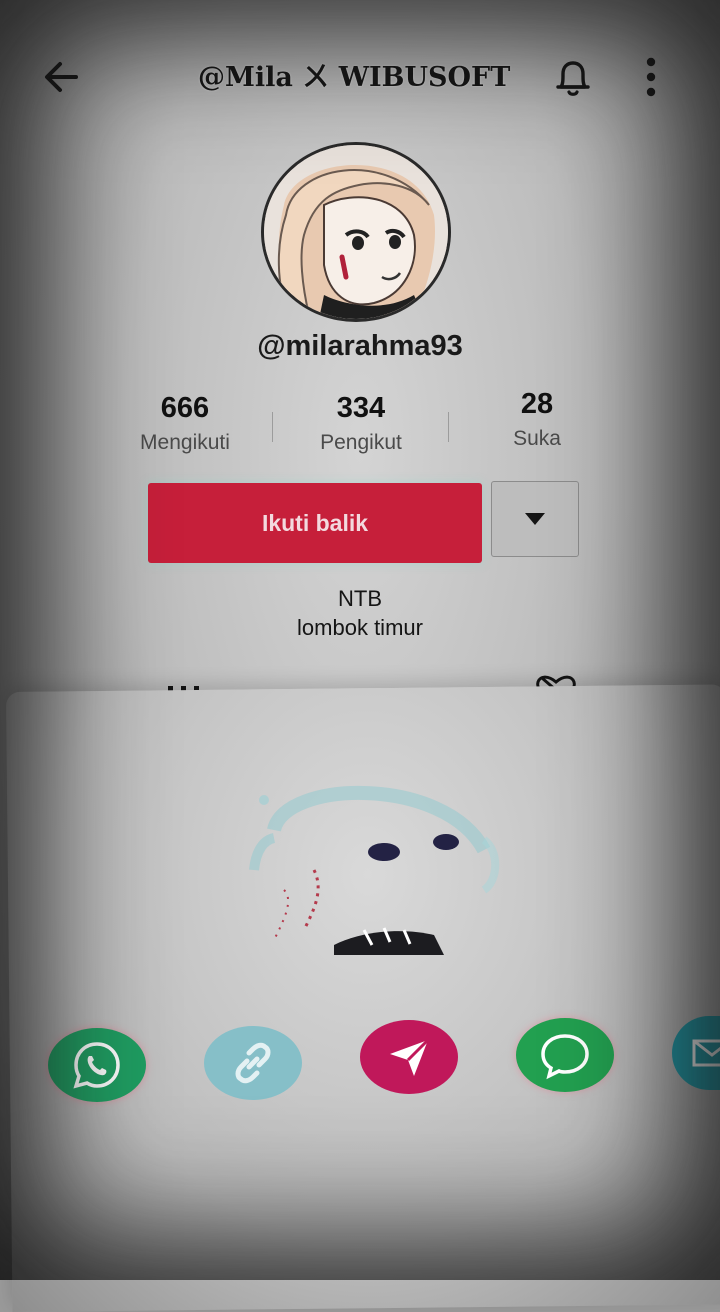  I want to click on notification-button, so click(573, 77).